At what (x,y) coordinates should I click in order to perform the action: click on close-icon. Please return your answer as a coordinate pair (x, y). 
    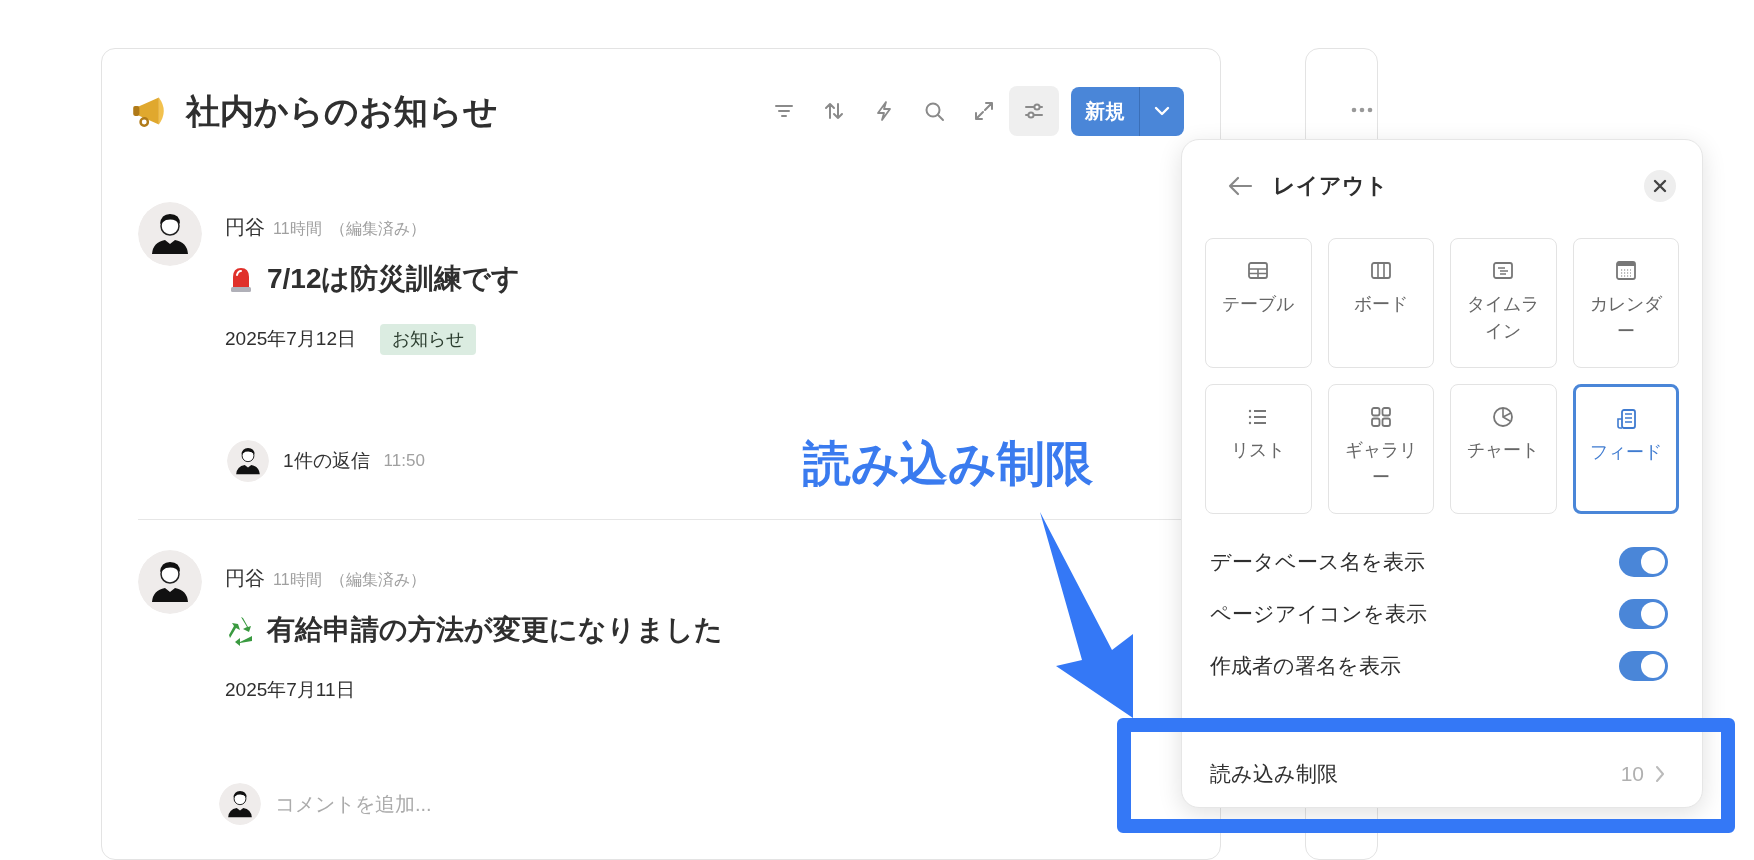
    Looking at the image, I should click on (1660, 185).